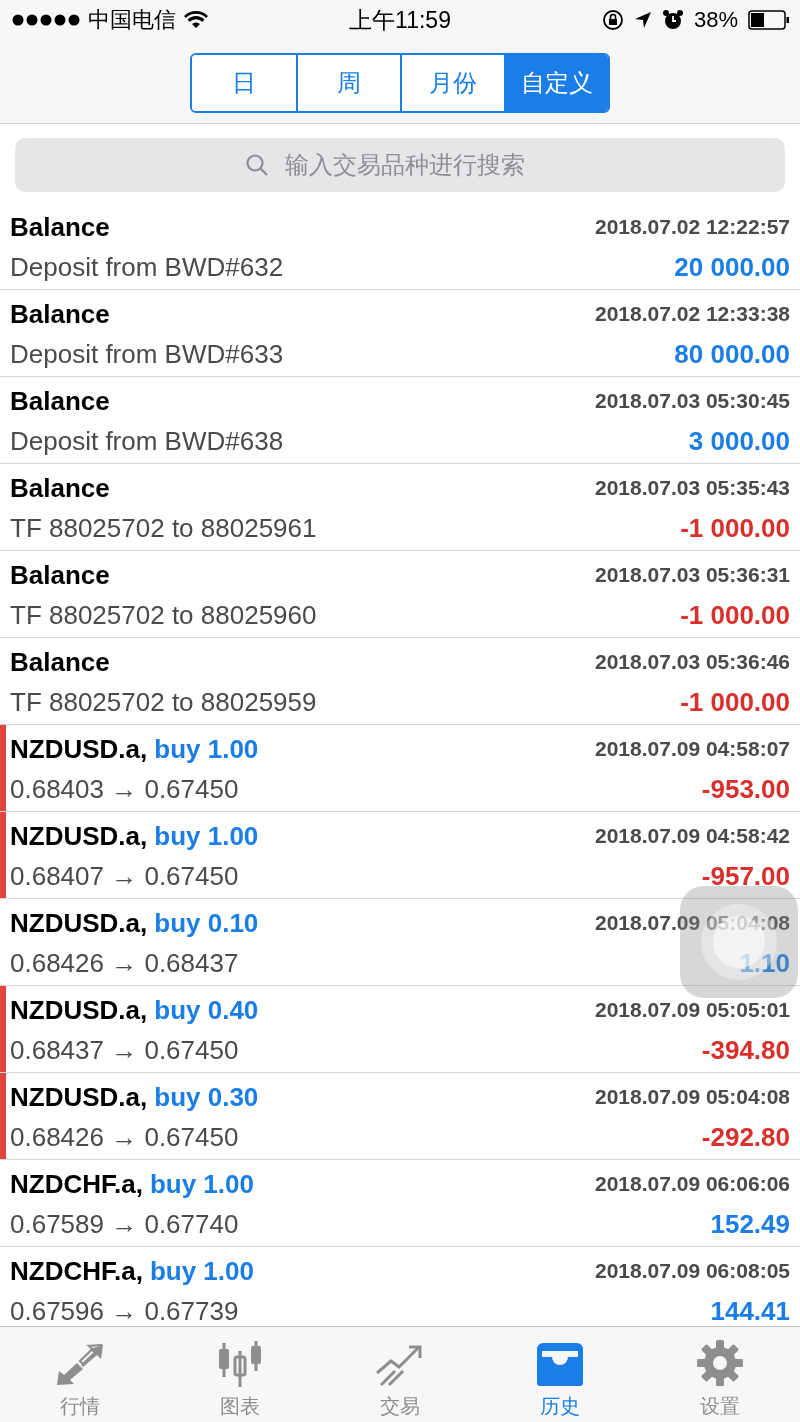 The height and width of the screenshot is (1422, 800). I want to click on entry-time: 2018.07.09 05:04:08, so click(692, 1097).